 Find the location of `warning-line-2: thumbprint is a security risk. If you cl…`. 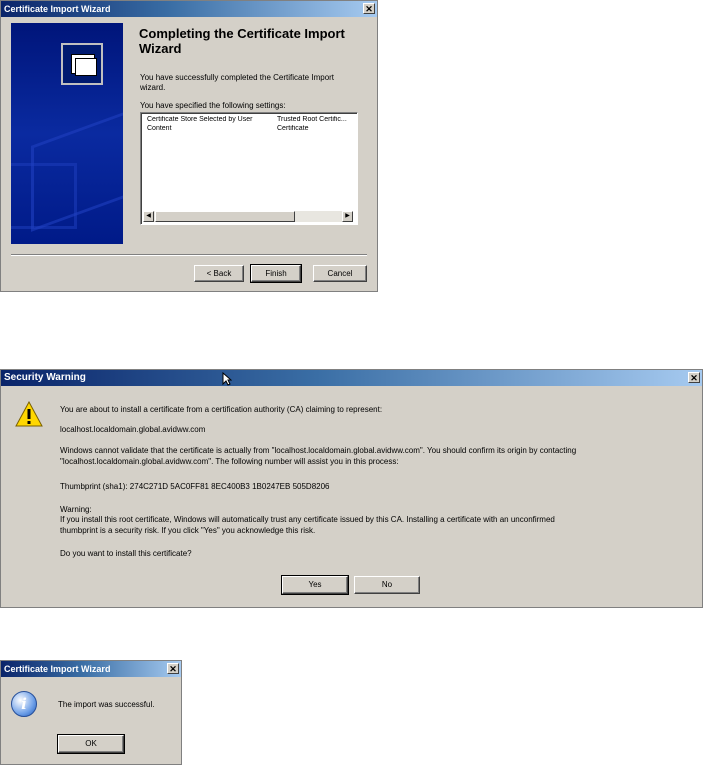

warning-line-2: thumbprint is a security risk. If you cl… is located at coordinates (188, 530).